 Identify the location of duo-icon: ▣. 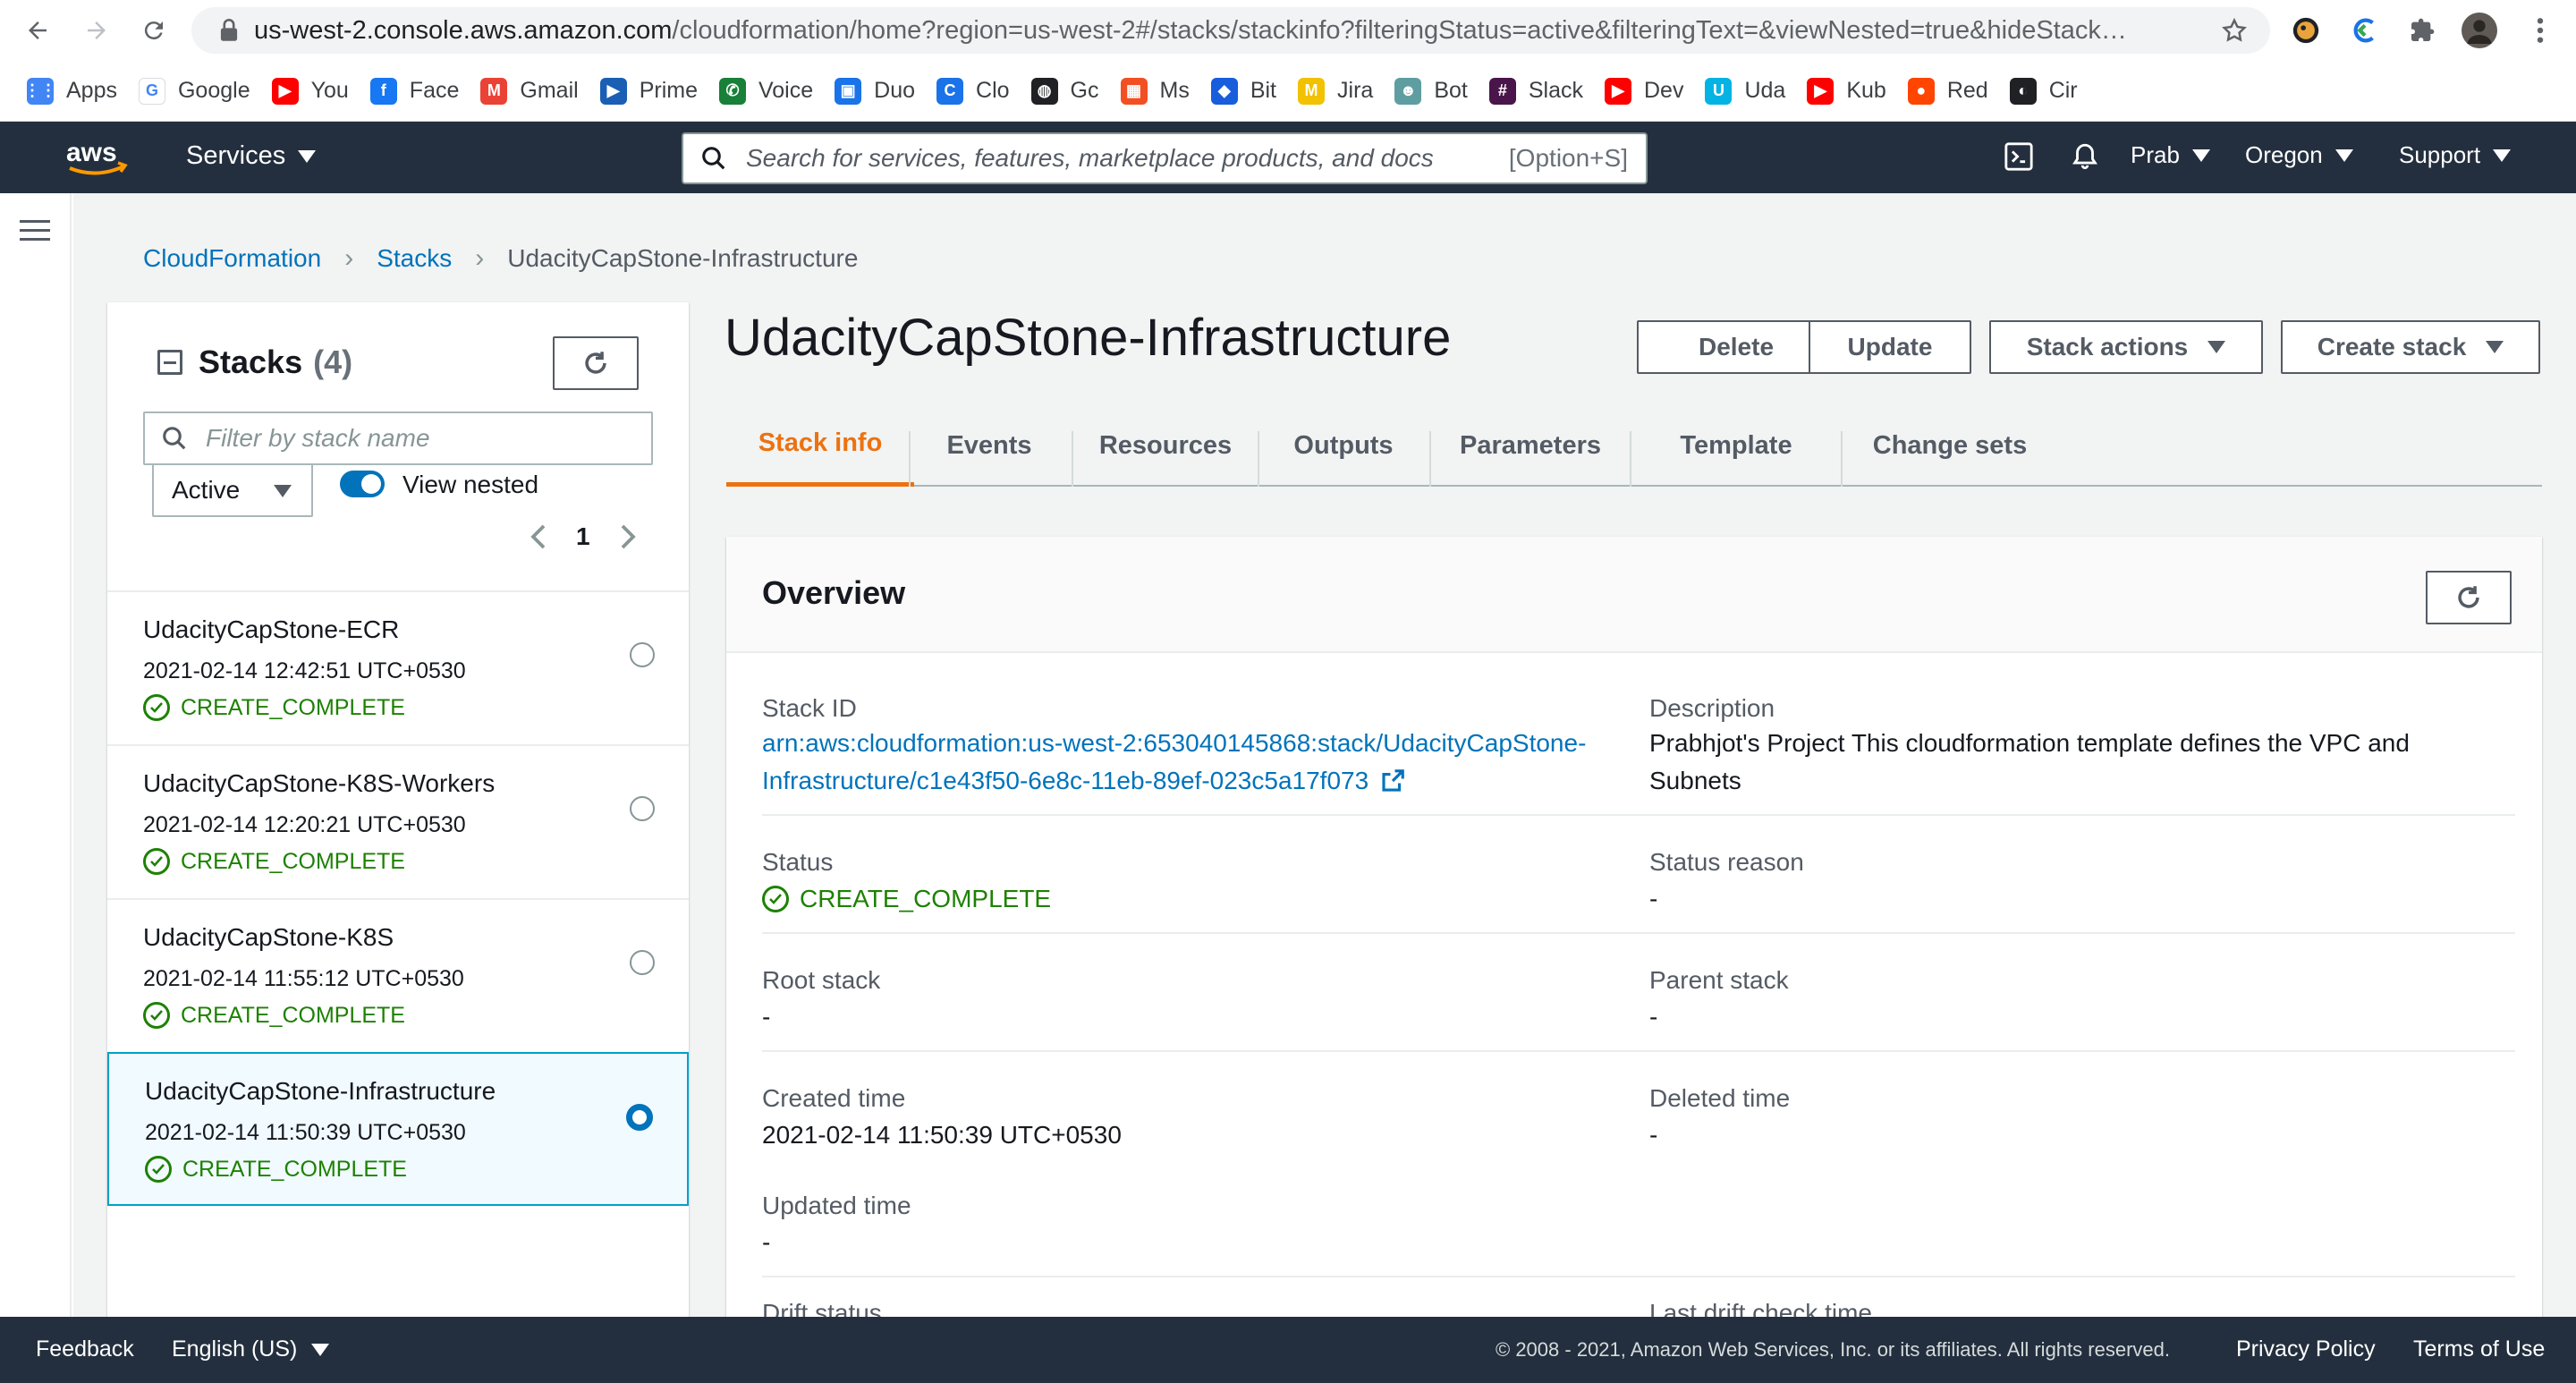
(848, 91).